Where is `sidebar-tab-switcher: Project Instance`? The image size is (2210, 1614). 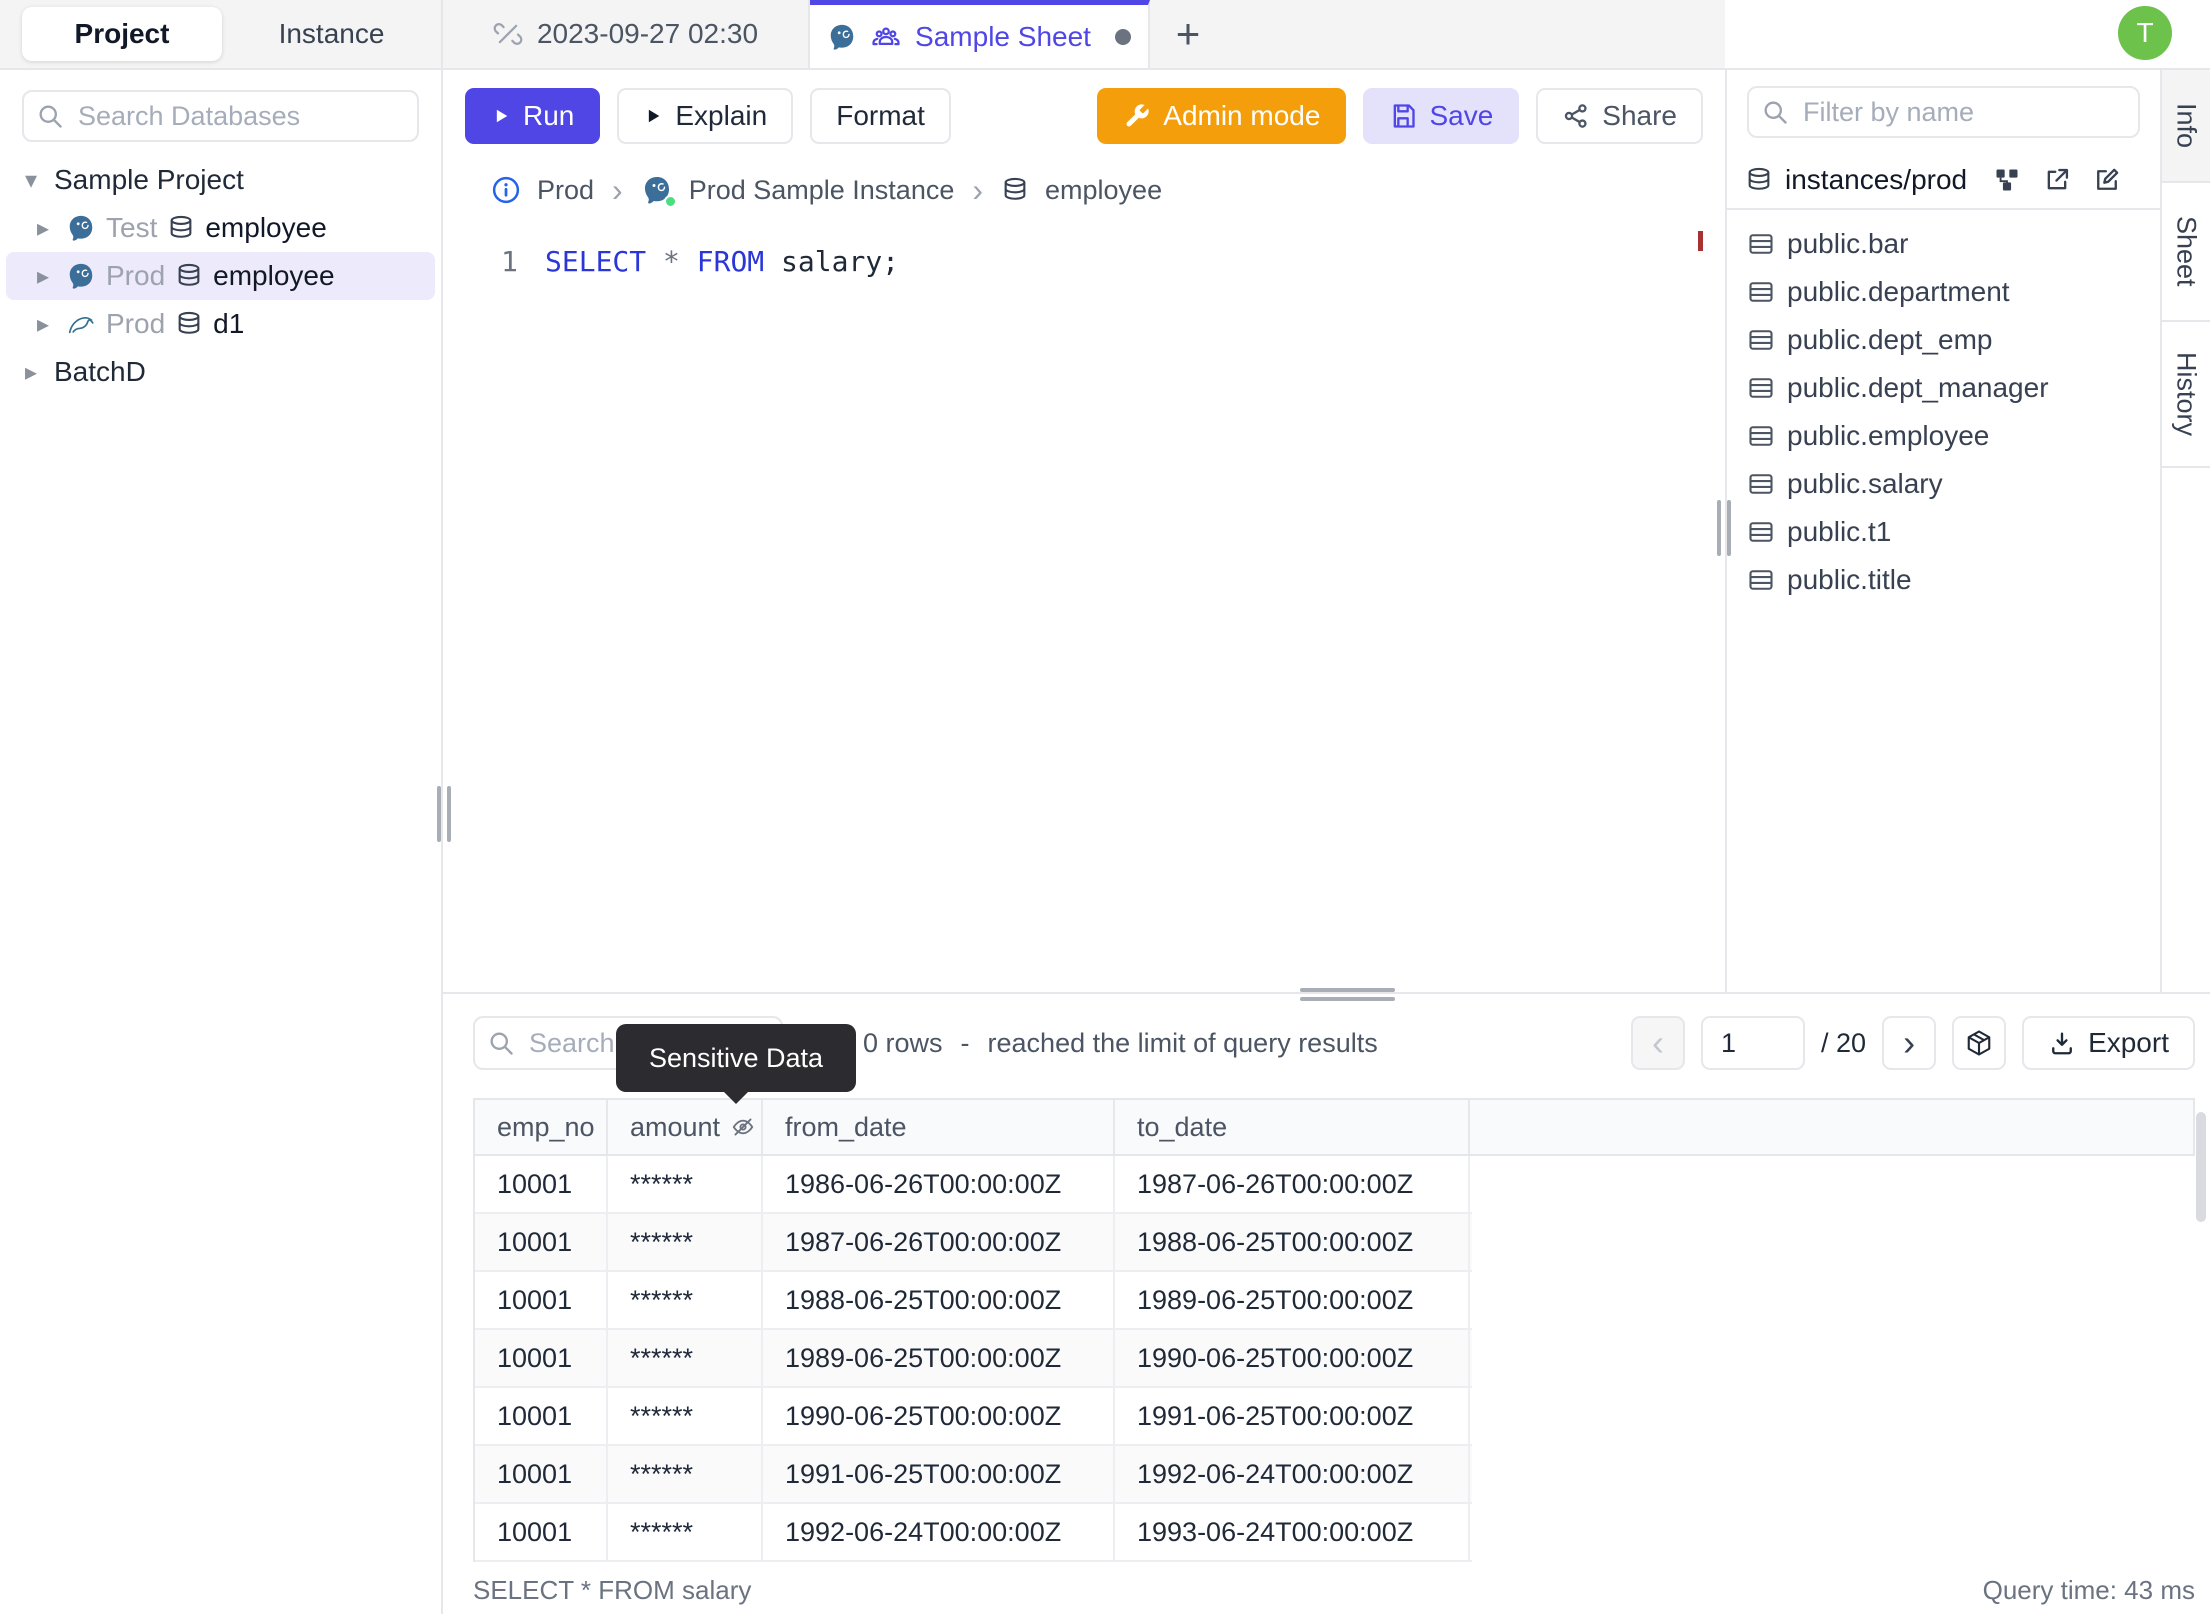
sidebar-tab-switcher: Project Instance is located at coordinates (220, 35).